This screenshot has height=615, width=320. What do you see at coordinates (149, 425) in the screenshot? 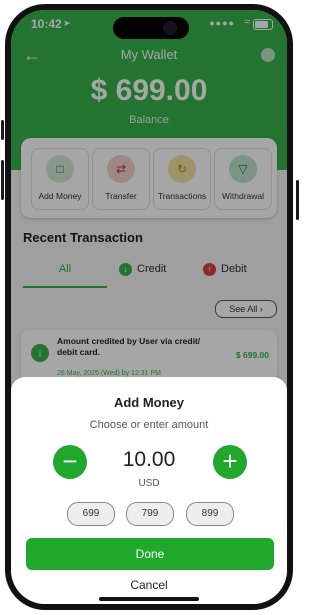
I see `sheet-subtitle: Choose or enter amount` at bounding box center [149, 425].